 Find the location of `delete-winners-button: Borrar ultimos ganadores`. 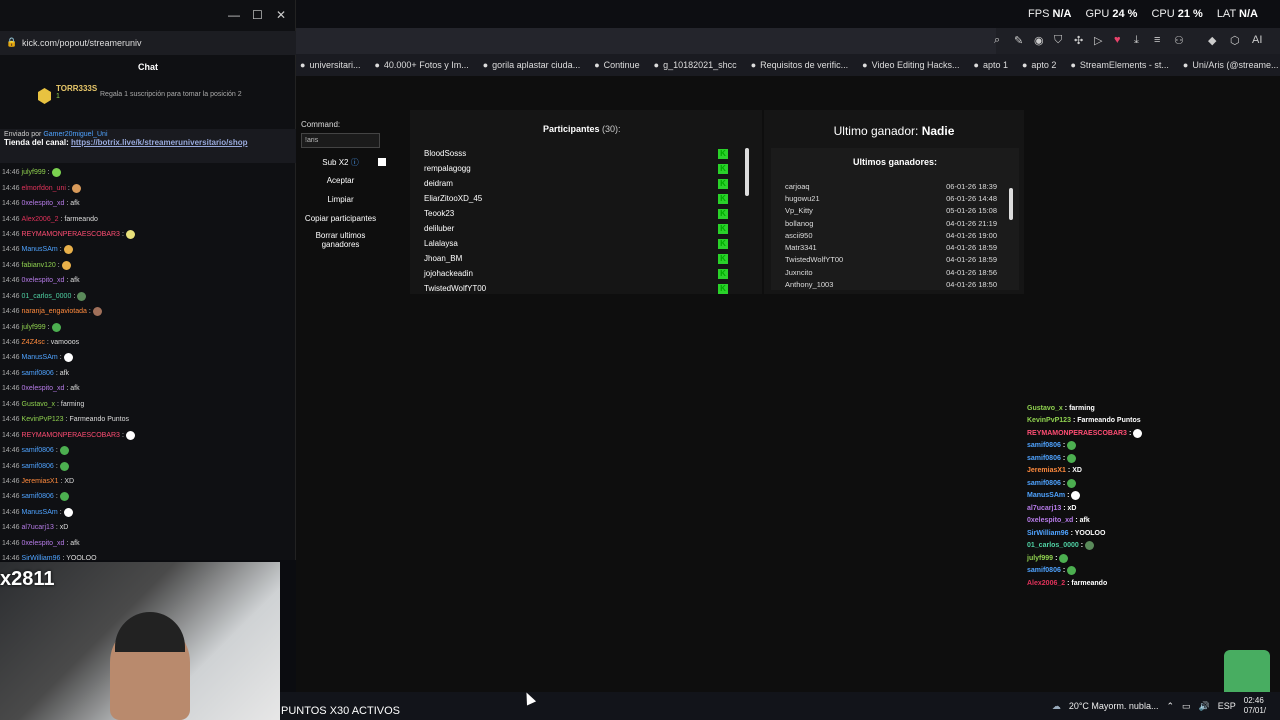

delete-winners-button: Borrar ultimos ganadores is located at coordinates (340, 240).